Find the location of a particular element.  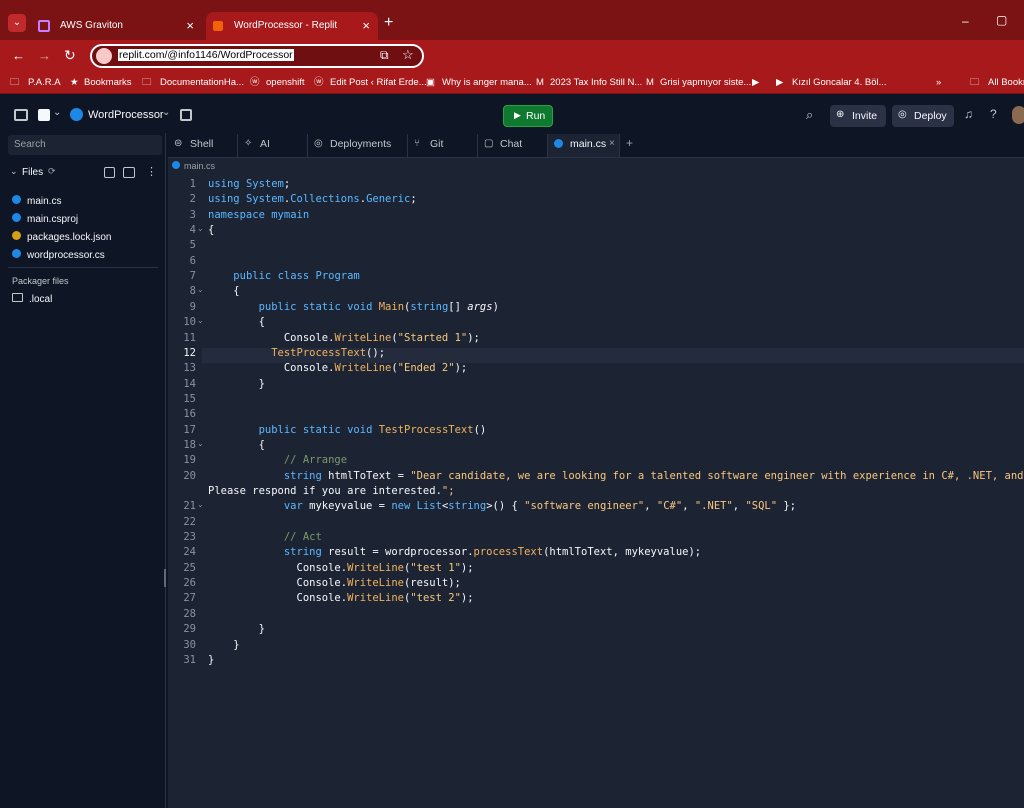

code-line: Please respond if you are interested."; is located at coordinates (331, 491).